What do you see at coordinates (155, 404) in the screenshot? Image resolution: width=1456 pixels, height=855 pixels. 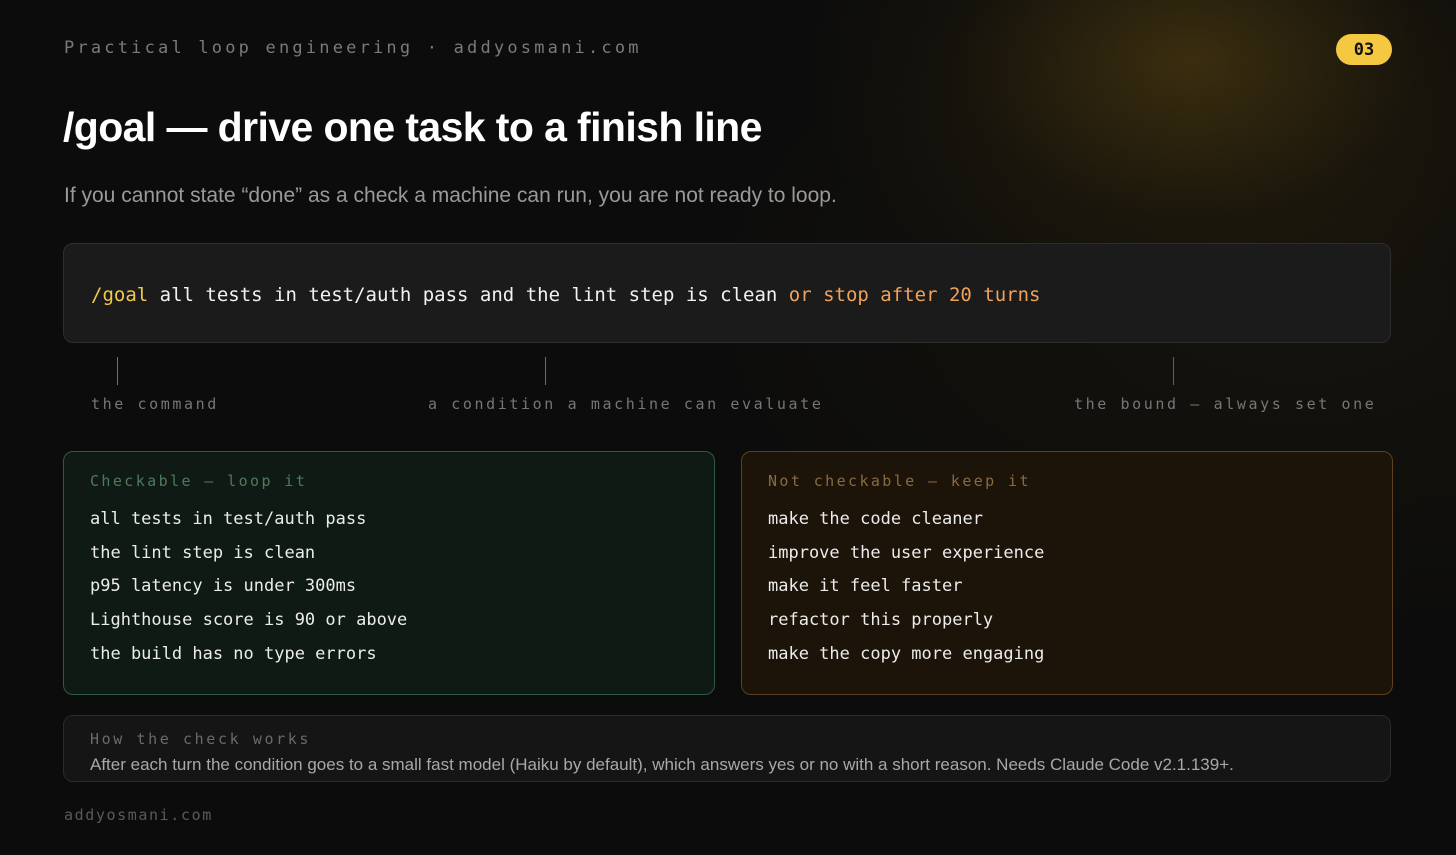 I see `annotation-command: the command` at bounding box center [155, 404].